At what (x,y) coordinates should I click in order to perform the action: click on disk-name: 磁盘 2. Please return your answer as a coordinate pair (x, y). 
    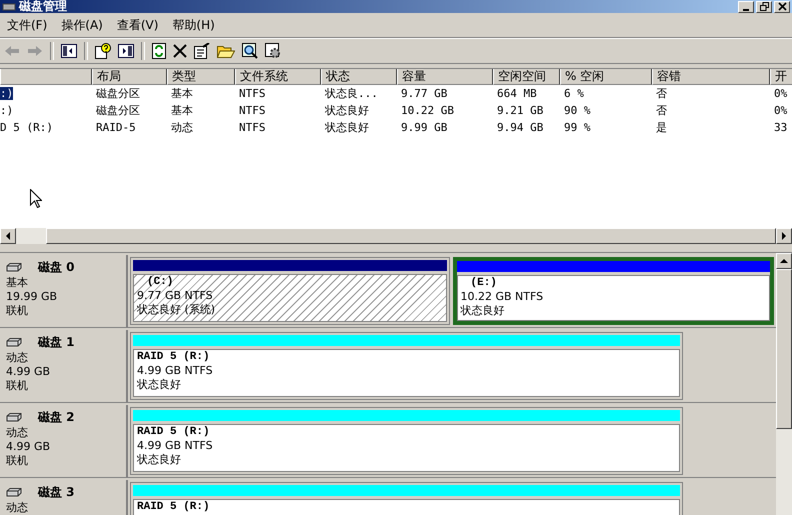
    Looking at the image, I should click on (56, 417).